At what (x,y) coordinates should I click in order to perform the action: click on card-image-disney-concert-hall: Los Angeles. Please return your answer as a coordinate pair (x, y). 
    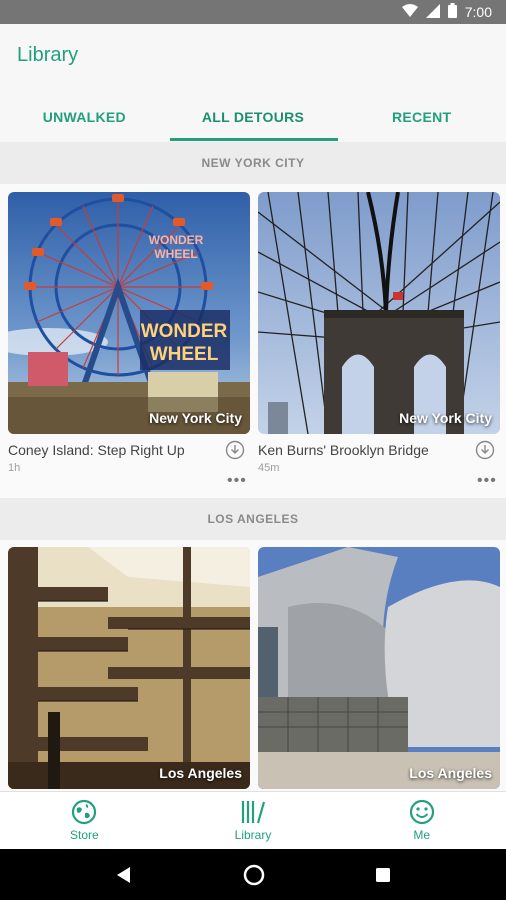
    Looking at the image, I should click on (379, 668).